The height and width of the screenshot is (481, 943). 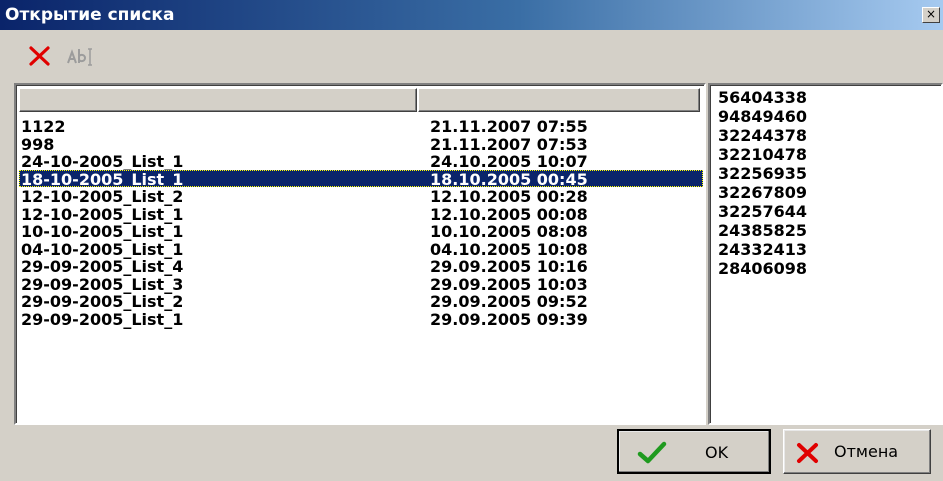 What do you see at coordinates (361, 319) in the screenshot?
I see `list-row: 29-09-2005_List_1 29.09.2005 09:39` at bounding box center [361, 319].